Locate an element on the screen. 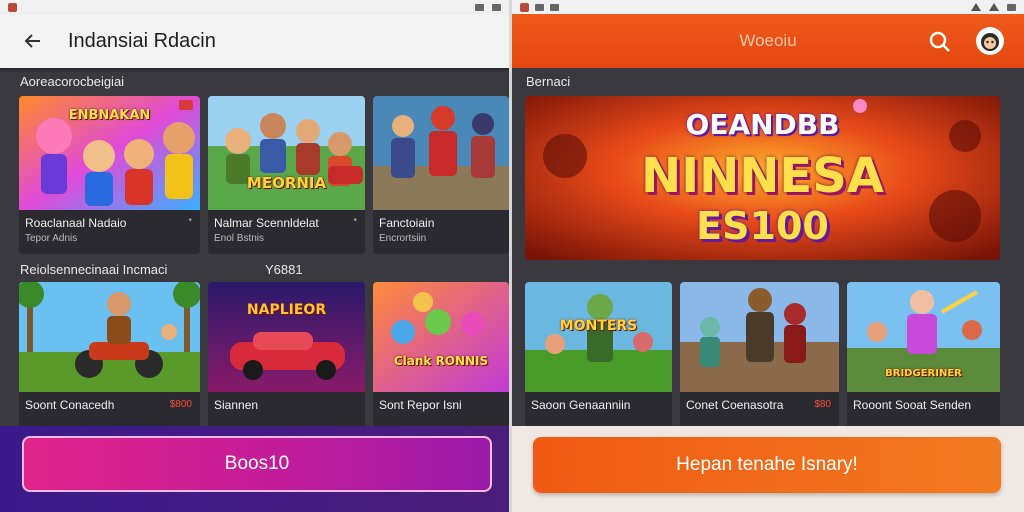  game-logo: MONTERS is located at coordinates (598, 326).